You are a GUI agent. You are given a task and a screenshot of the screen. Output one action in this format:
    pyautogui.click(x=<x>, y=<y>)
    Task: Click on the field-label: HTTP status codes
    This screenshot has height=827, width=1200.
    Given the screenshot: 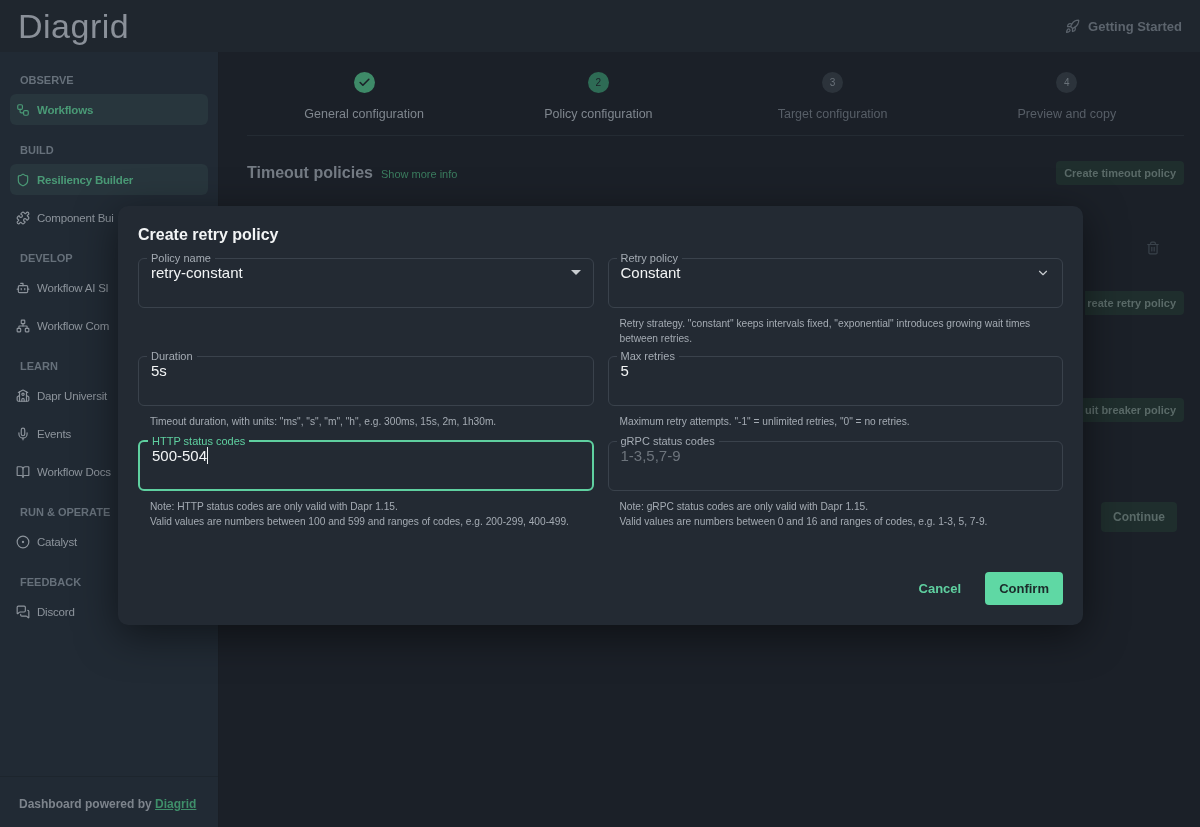 What is the action you would take?
    pyautogui.click(x=199, y=441)
    